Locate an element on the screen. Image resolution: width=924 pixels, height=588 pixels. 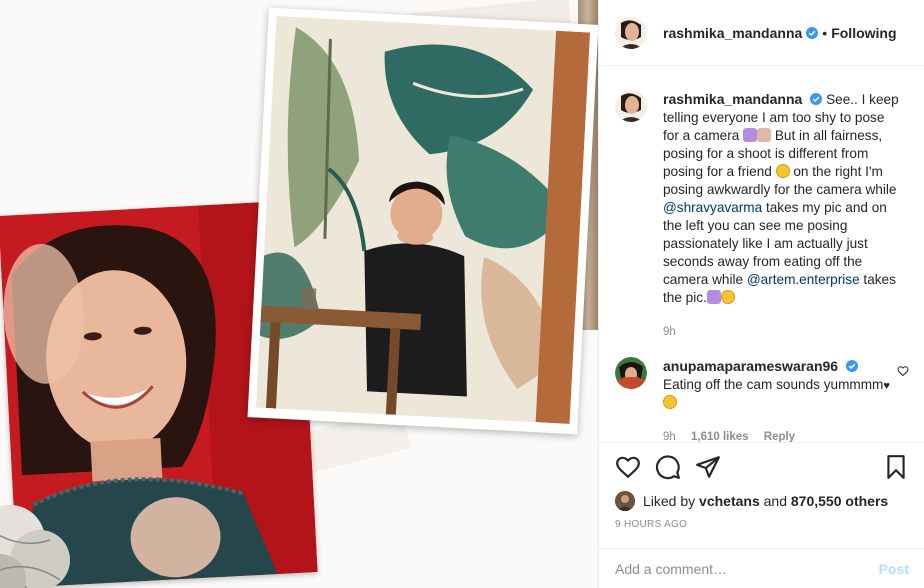
comment-meta: 9h 1,610 likes Reply is located at coordinates (783, 435).